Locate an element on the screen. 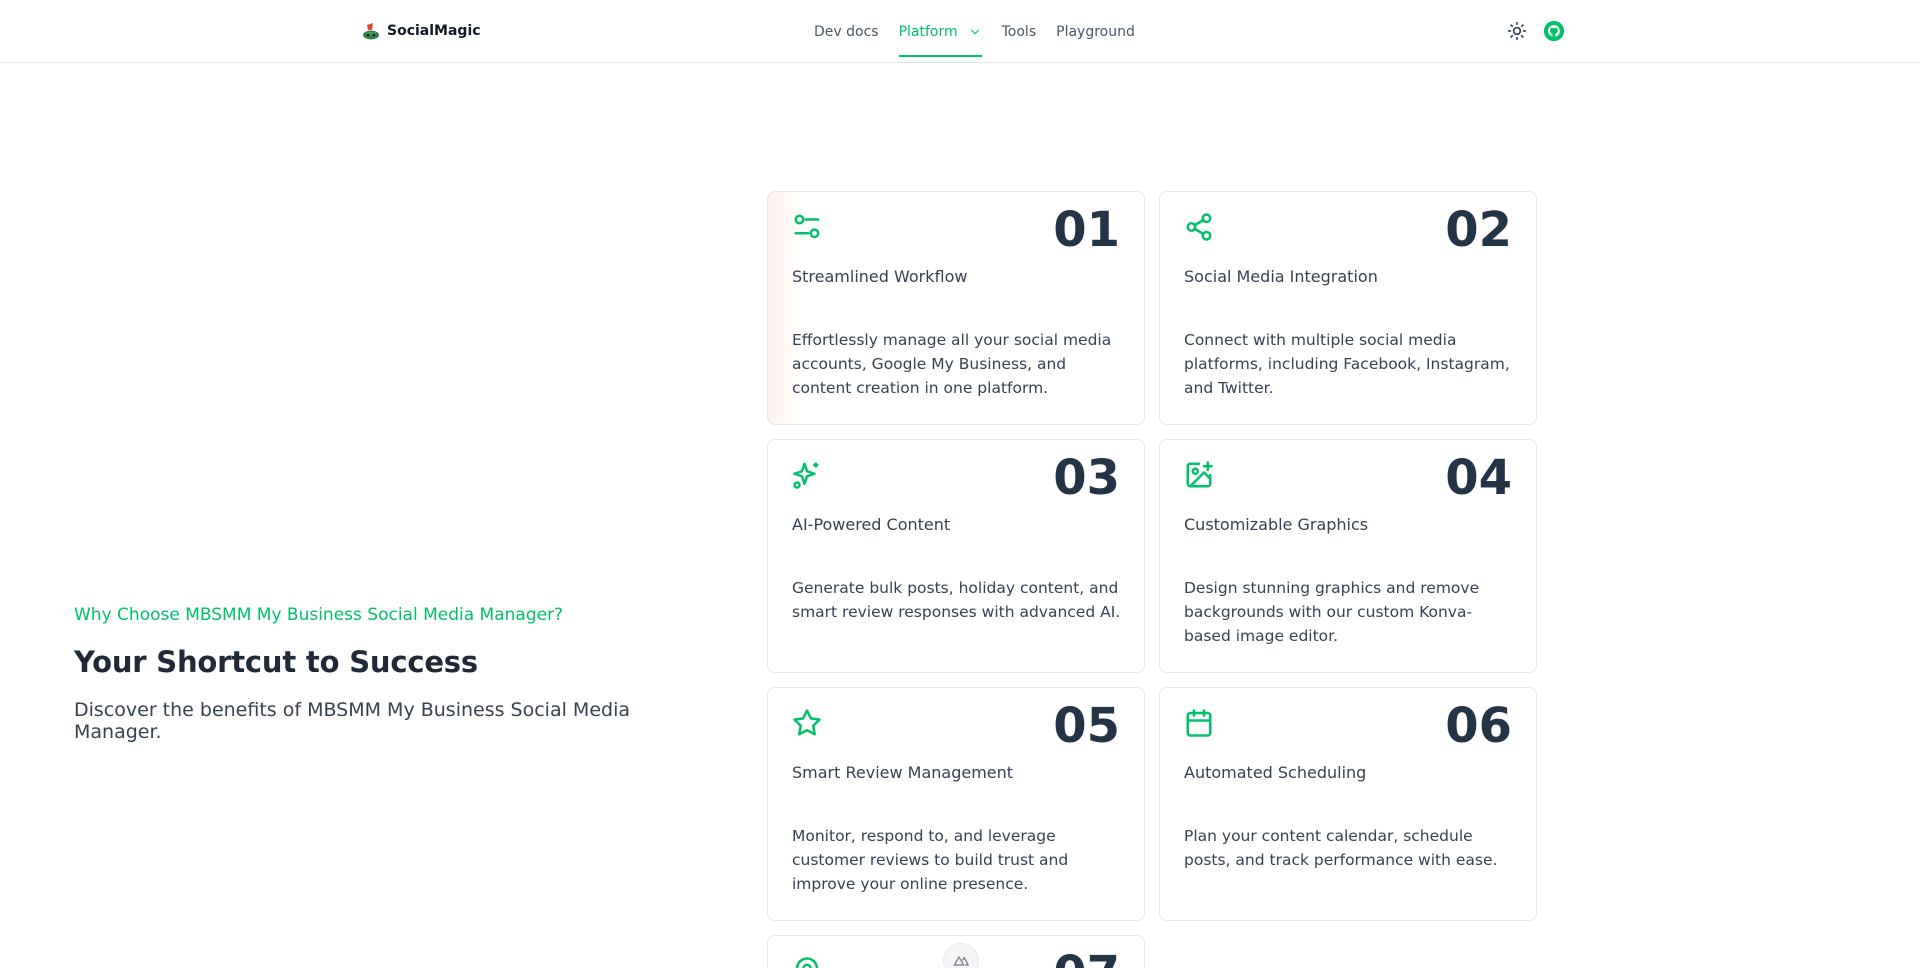  nav-platform: Platform is located at coordinates (940, 31).